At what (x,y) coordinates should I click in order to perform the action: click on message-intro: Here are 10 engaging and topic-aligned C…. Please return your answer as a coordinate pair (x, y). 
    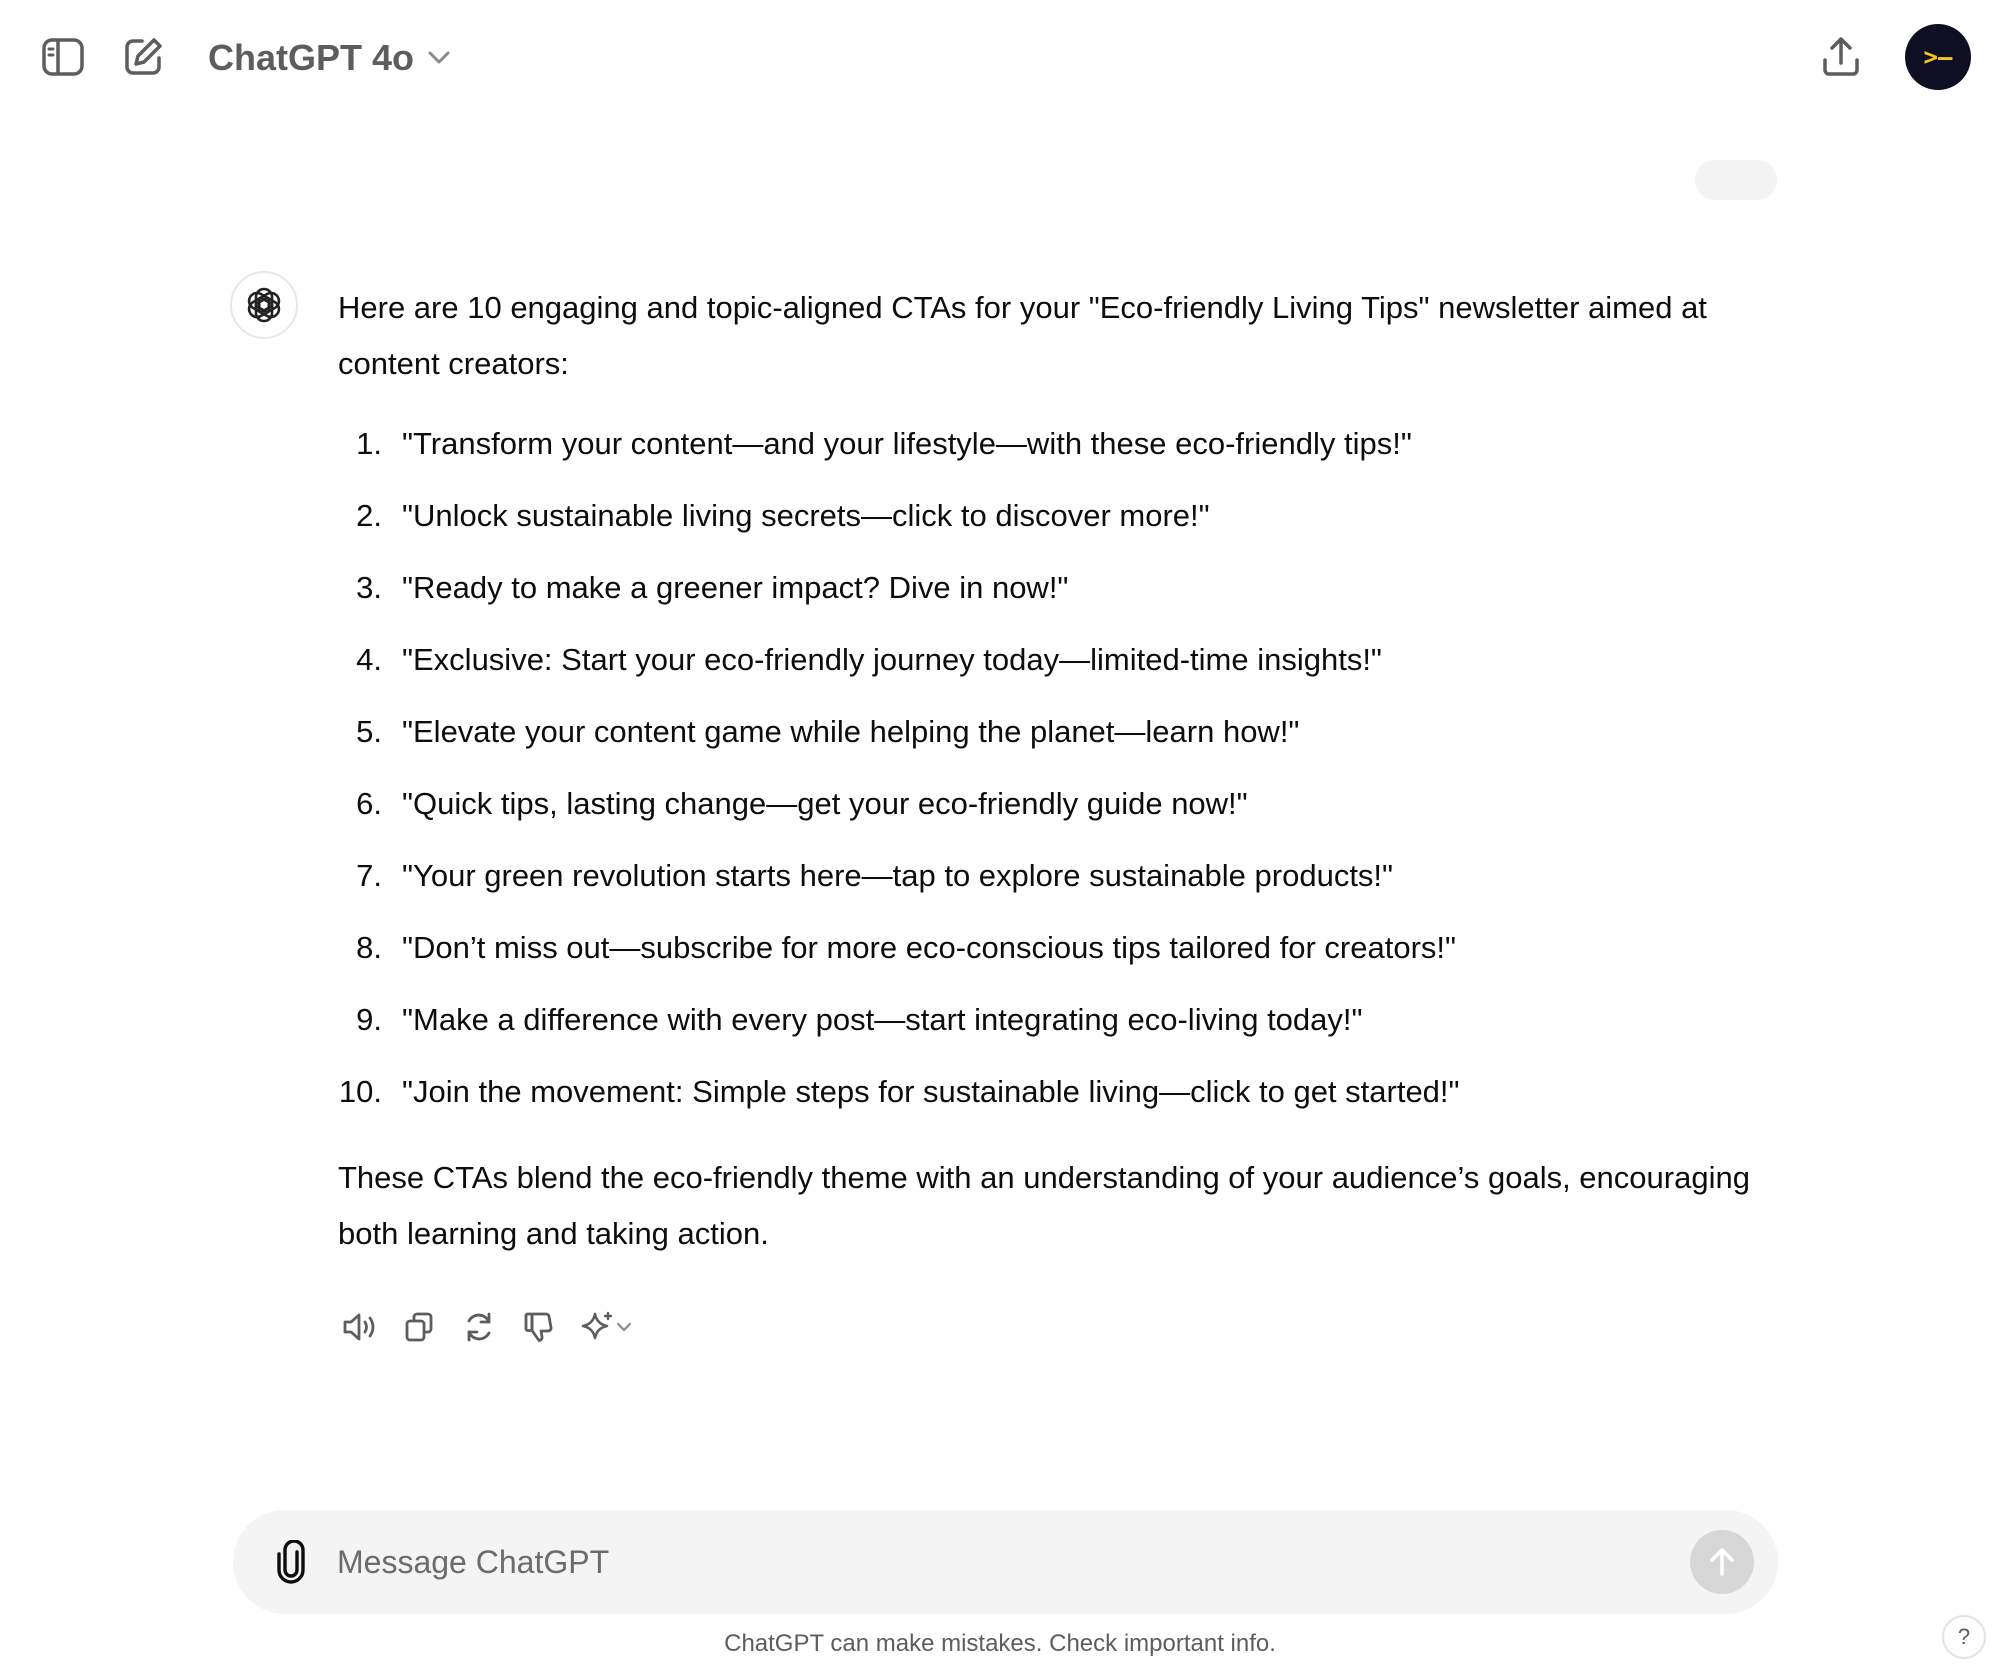
    Looking at the image, I should click on (1022, 335).